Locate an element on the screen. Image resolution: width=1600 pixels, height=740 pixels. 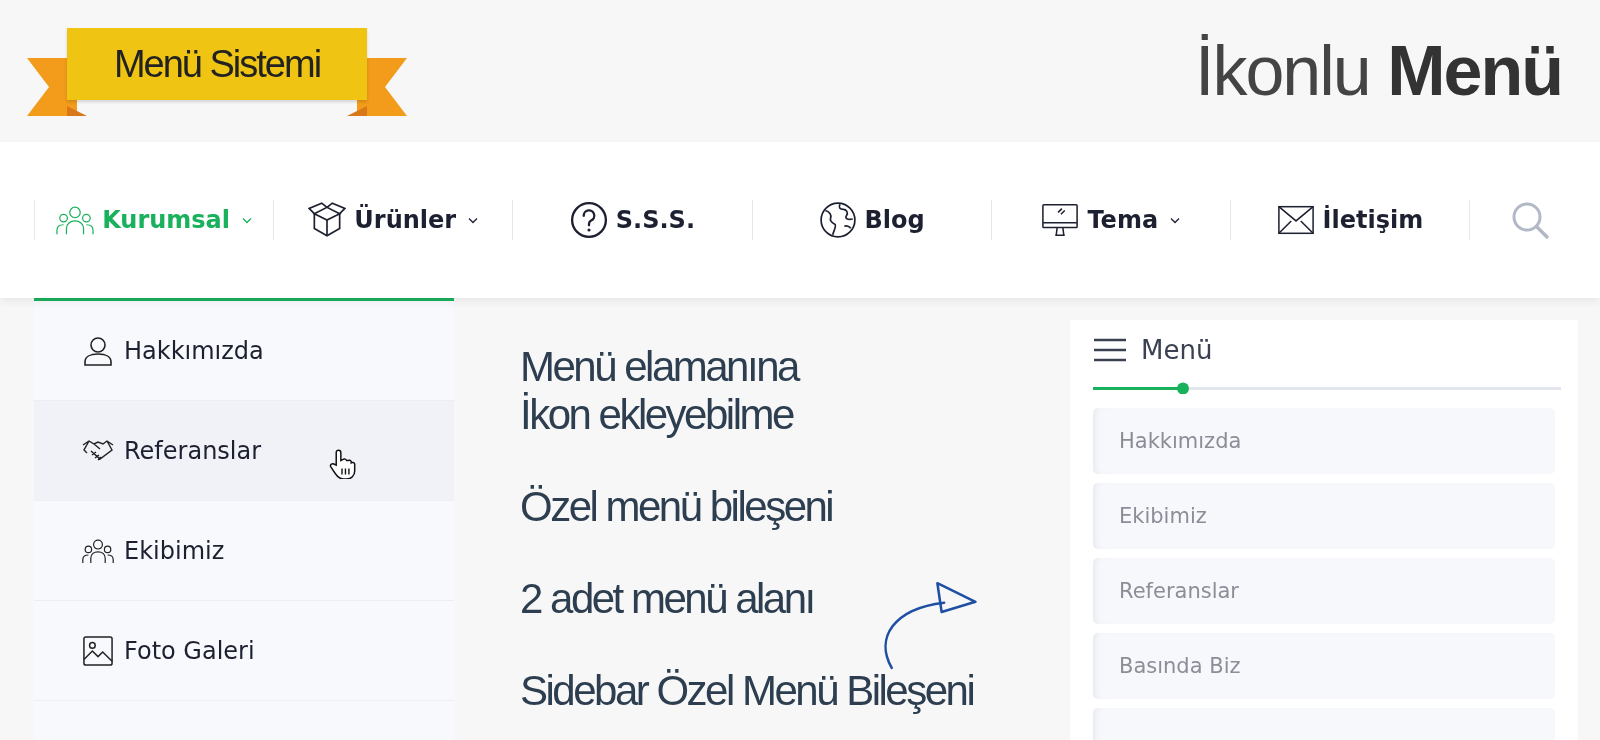
box-icon is located at coordinates (327, 220).